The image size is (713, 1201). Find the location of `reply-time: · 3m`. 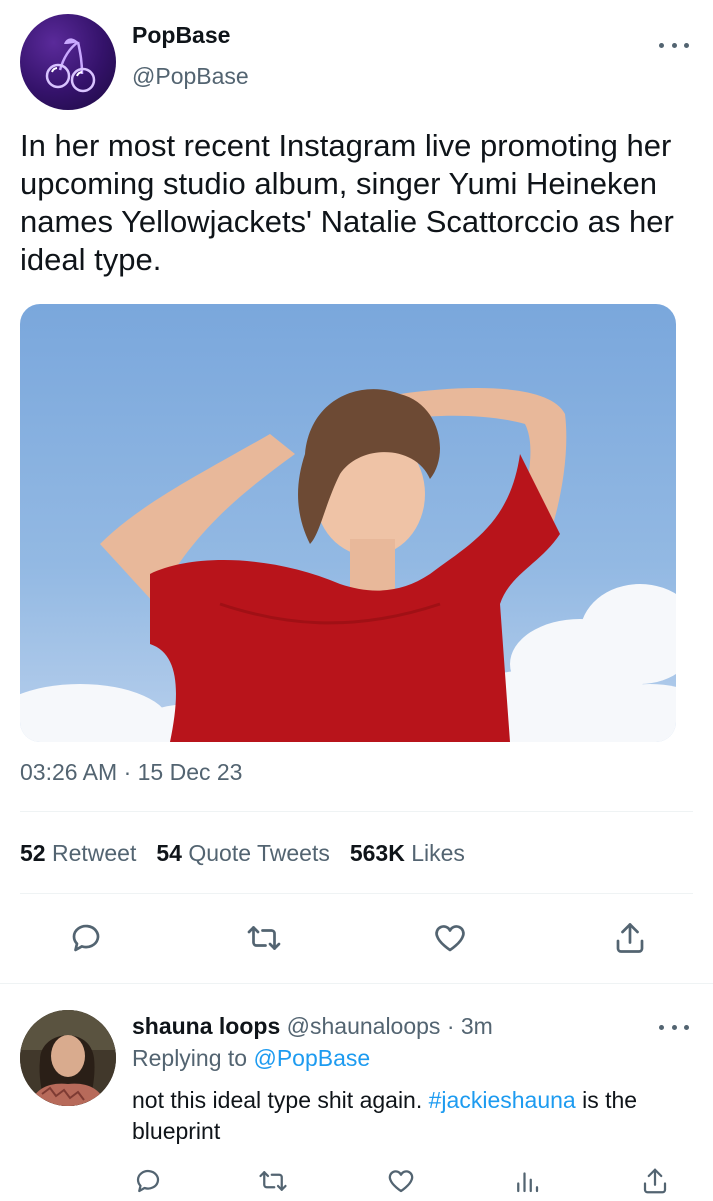

reply-time: · 3m is located at coordinates (470, 1026).